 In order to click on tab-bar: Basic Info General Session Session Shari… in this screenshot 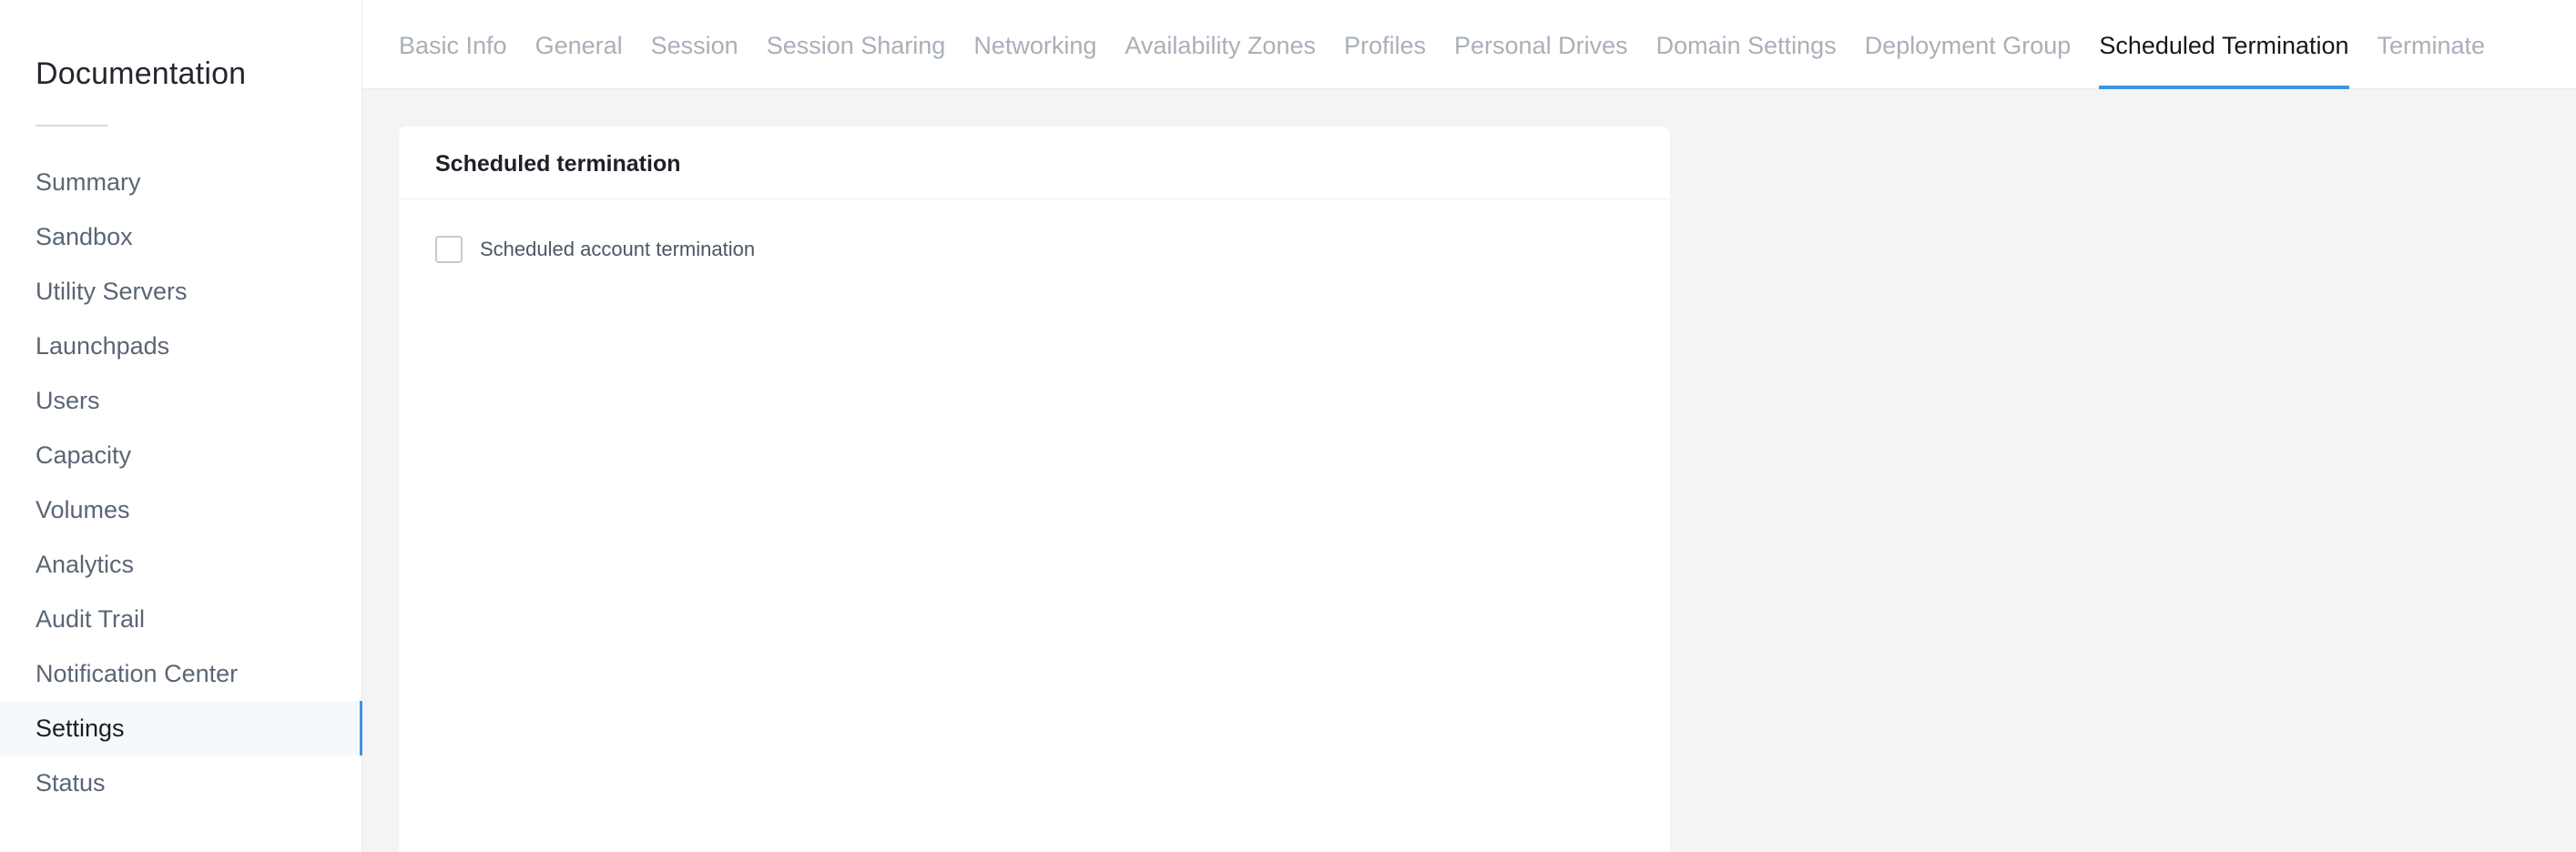, I will do `click(1469, 44)`.